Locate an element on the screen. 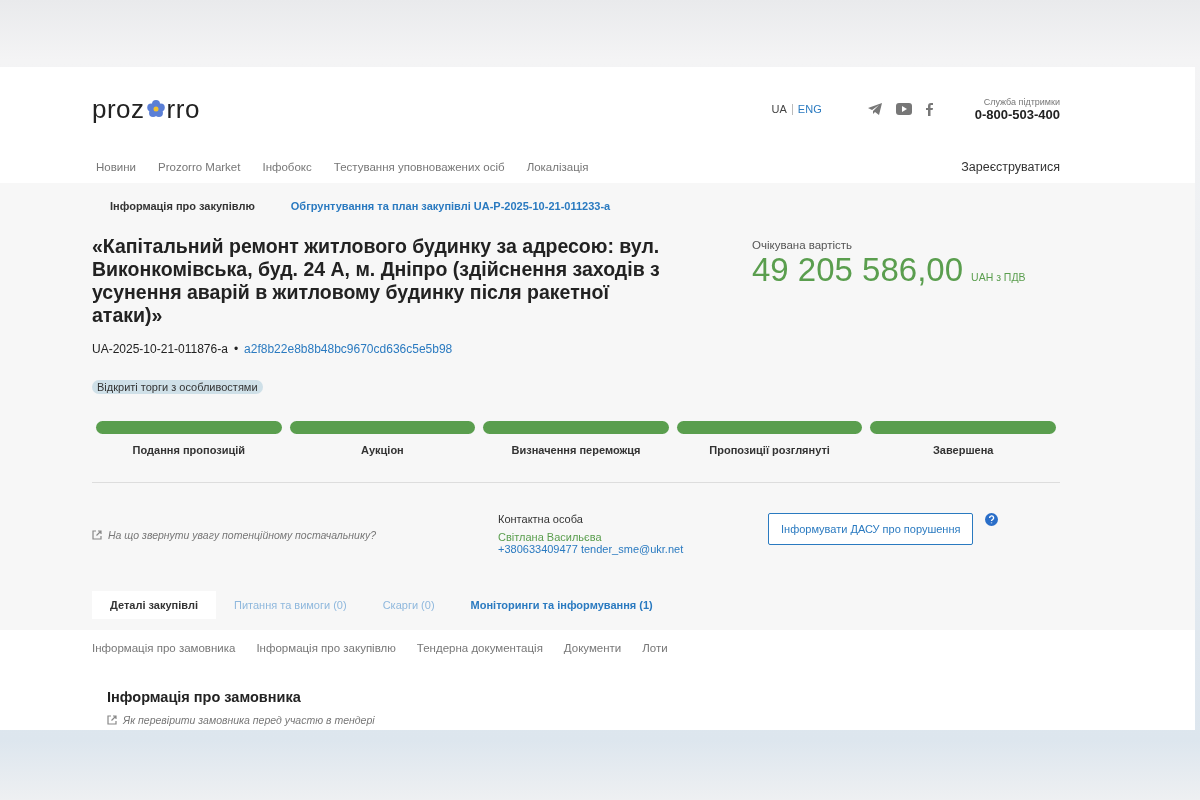 Image resolution: width=1200 pixels, height=800 pixels. logo: proz rro is located at coordinates (432, 109).